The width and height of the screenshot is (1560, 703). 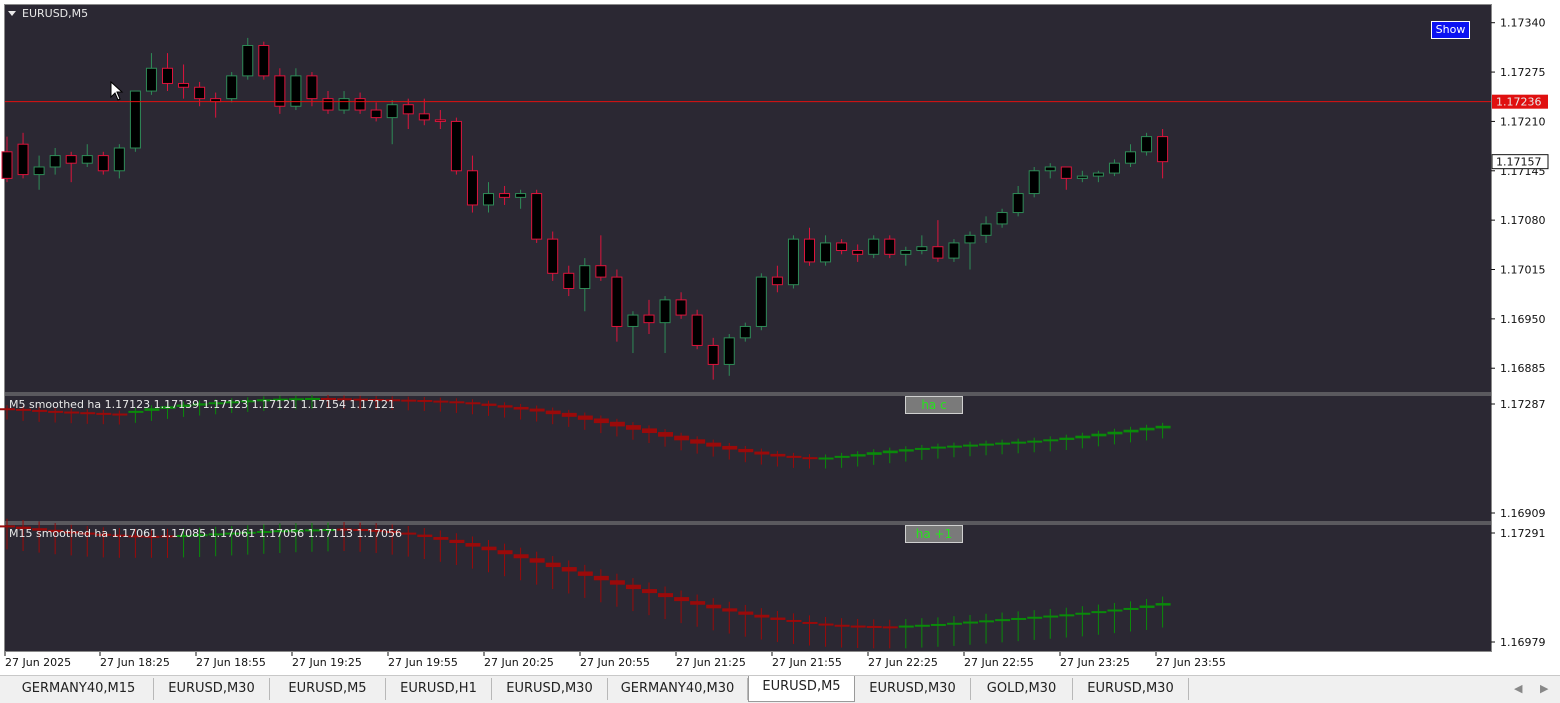 What do you see at coordinates (117, 91) in the screenshot?
I see `mouse-cursor-icon` at bounding box center [117, 91].